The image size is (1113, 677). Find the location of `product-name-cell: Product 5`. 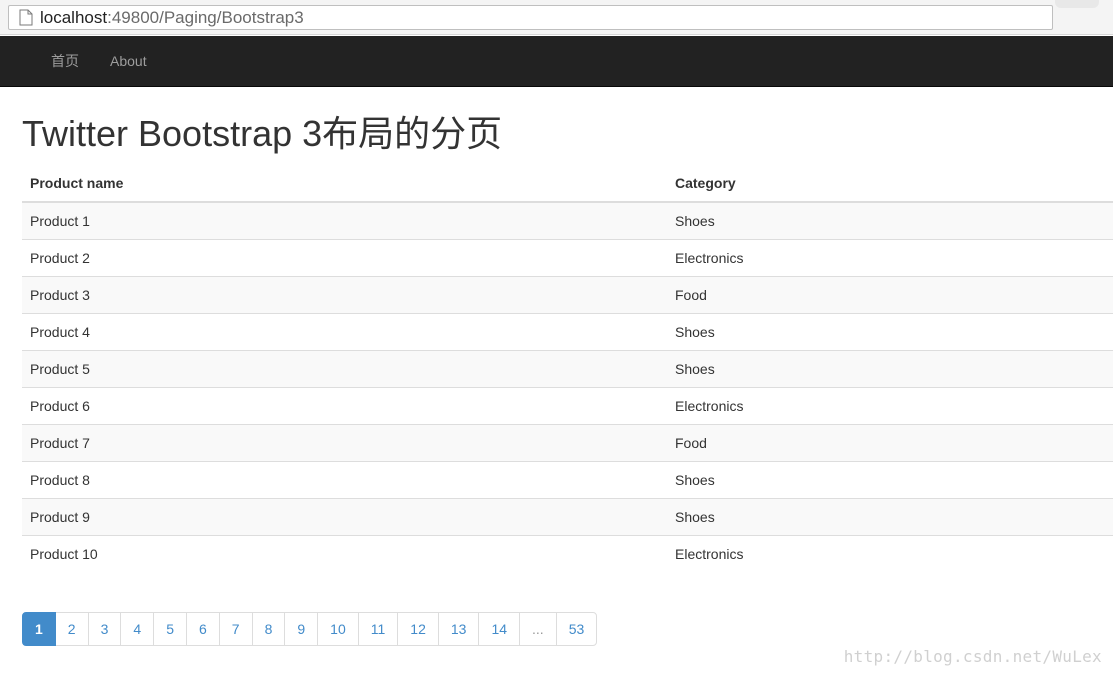

product-name-cell: Product 5 is located at coordinates (344, 369).